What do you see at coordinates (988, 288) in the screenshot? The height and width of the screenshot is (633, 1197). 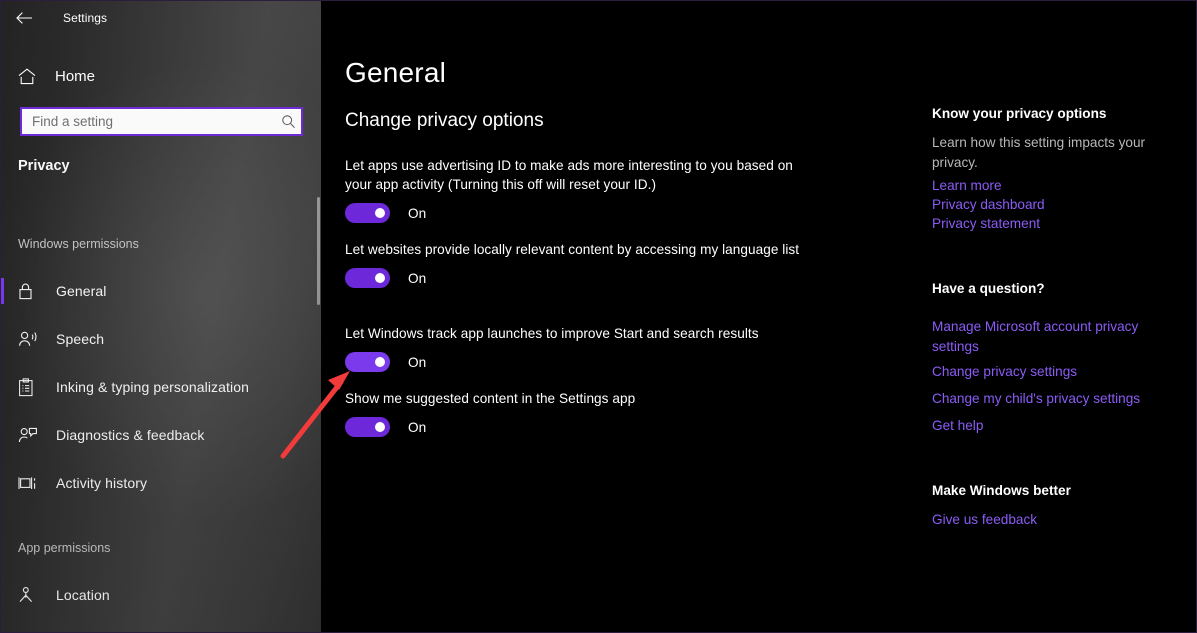 I see `rail-heading-have-a-question: Have a question?` at bounding box center [988, 288].